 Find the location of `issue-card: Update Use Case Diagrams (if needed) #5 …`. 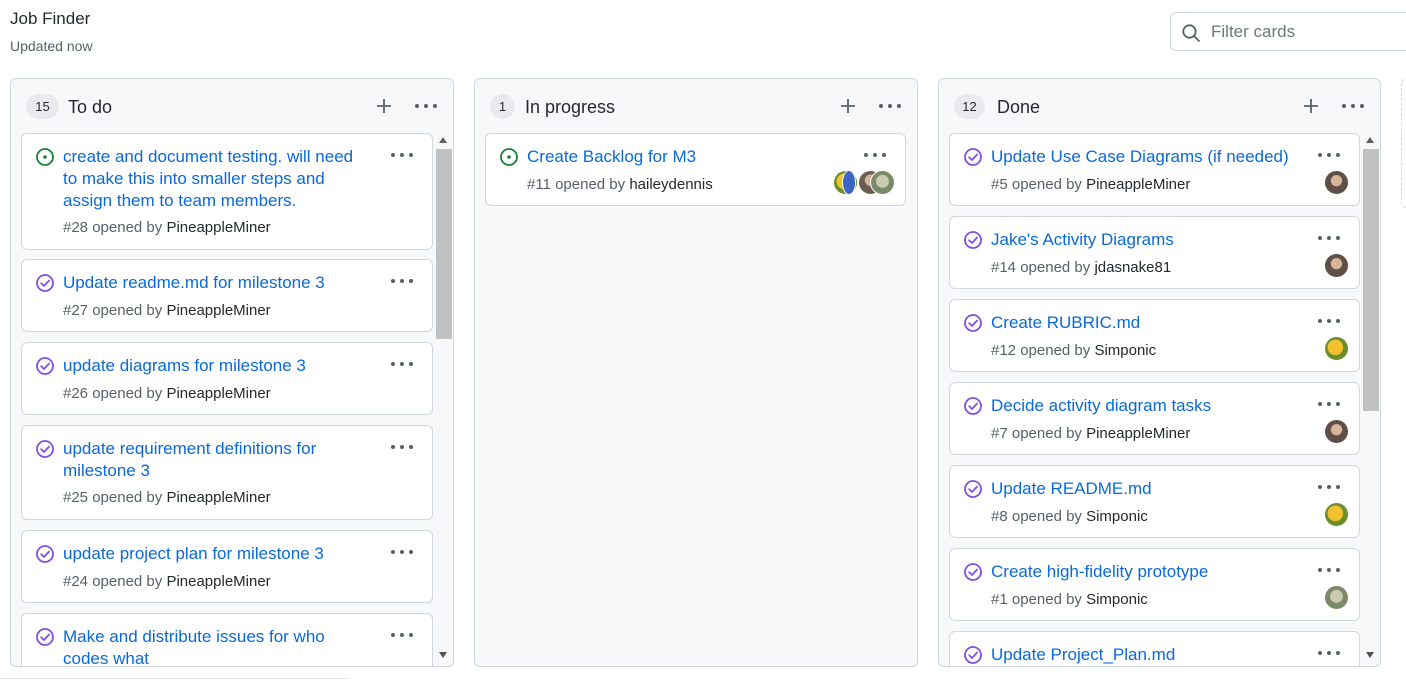

issue-card: Update Use Case Diagrams (if needed) #5 … is located at coordinates (1154, 169).